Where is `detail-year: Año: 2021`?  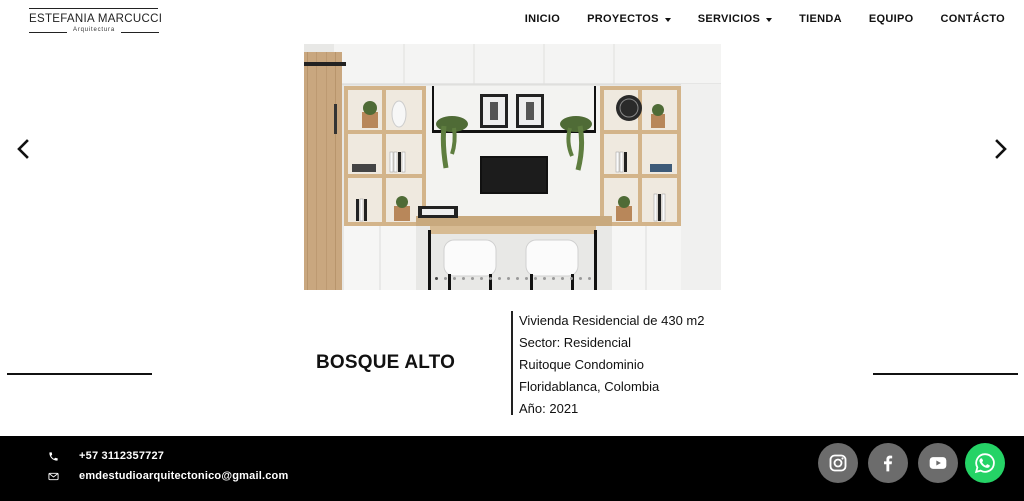
detail-year: Año: 2021 is located at coordinates (549, 408).